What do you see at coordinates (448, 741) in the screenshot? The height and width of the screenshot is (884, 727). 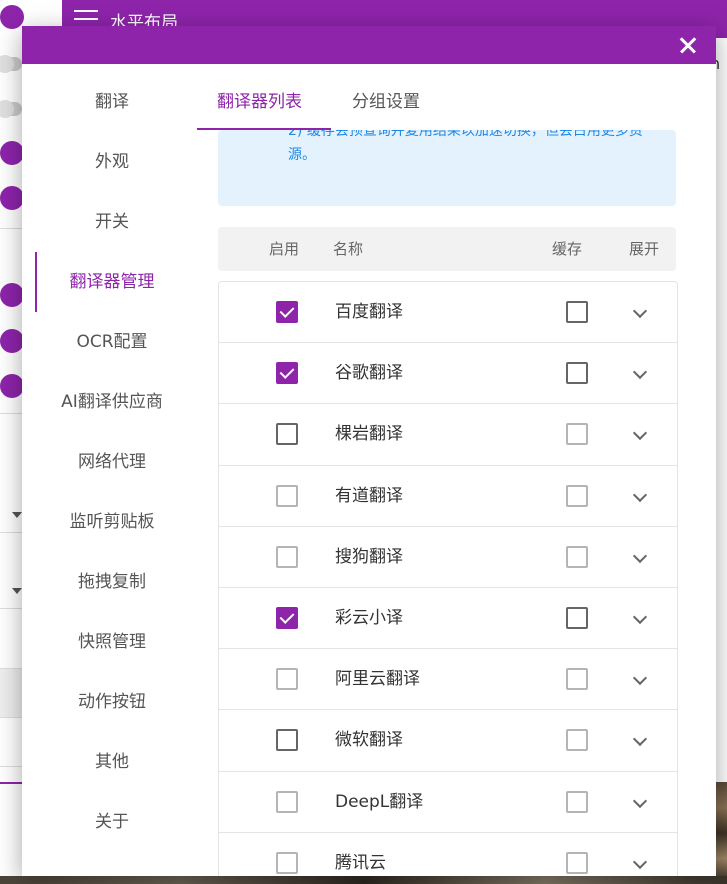 I see `table-row: 微软翻译` at bounding box center [448, 741].